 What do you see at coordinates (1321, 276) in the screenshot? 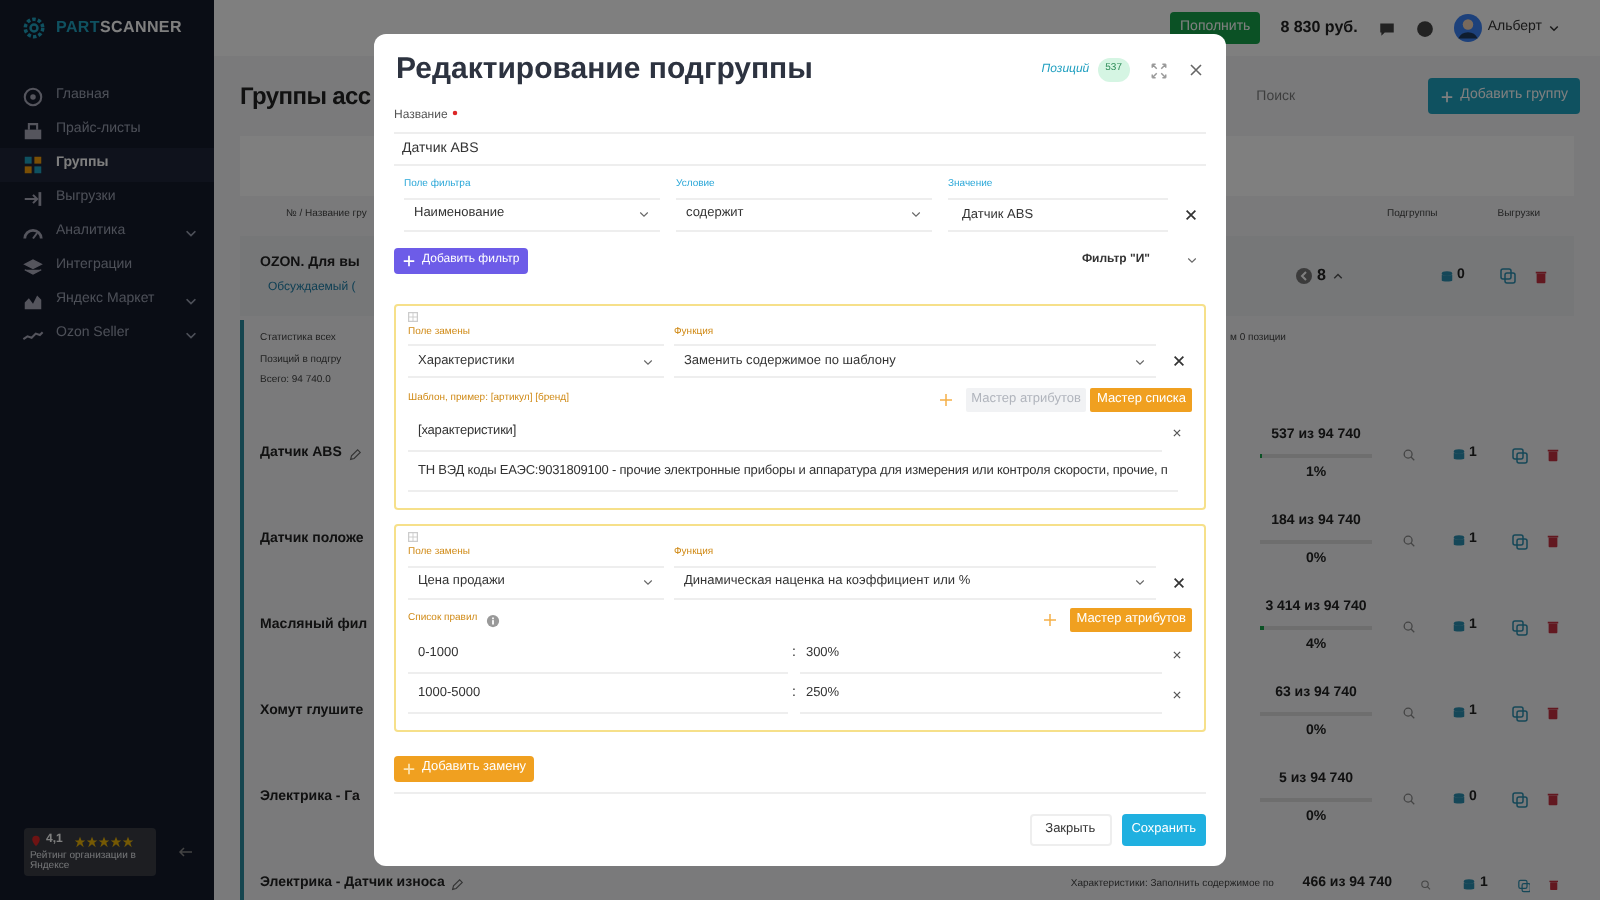
I see `subgroup-count: 8` at bounding box center [1321, 276].